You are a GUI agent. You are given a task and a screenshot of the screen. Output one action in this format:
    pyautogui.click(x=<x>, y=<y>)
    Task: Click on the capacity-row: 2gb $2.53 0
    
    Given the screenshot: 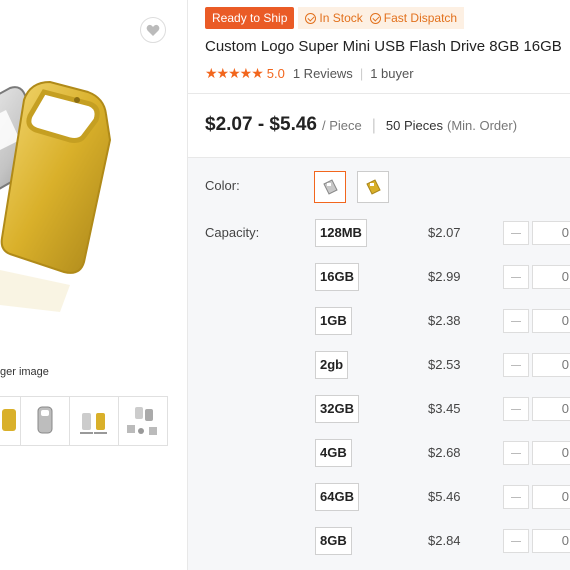 What is the action you would take?
    pyautogui.click(x=379, y=366)
    